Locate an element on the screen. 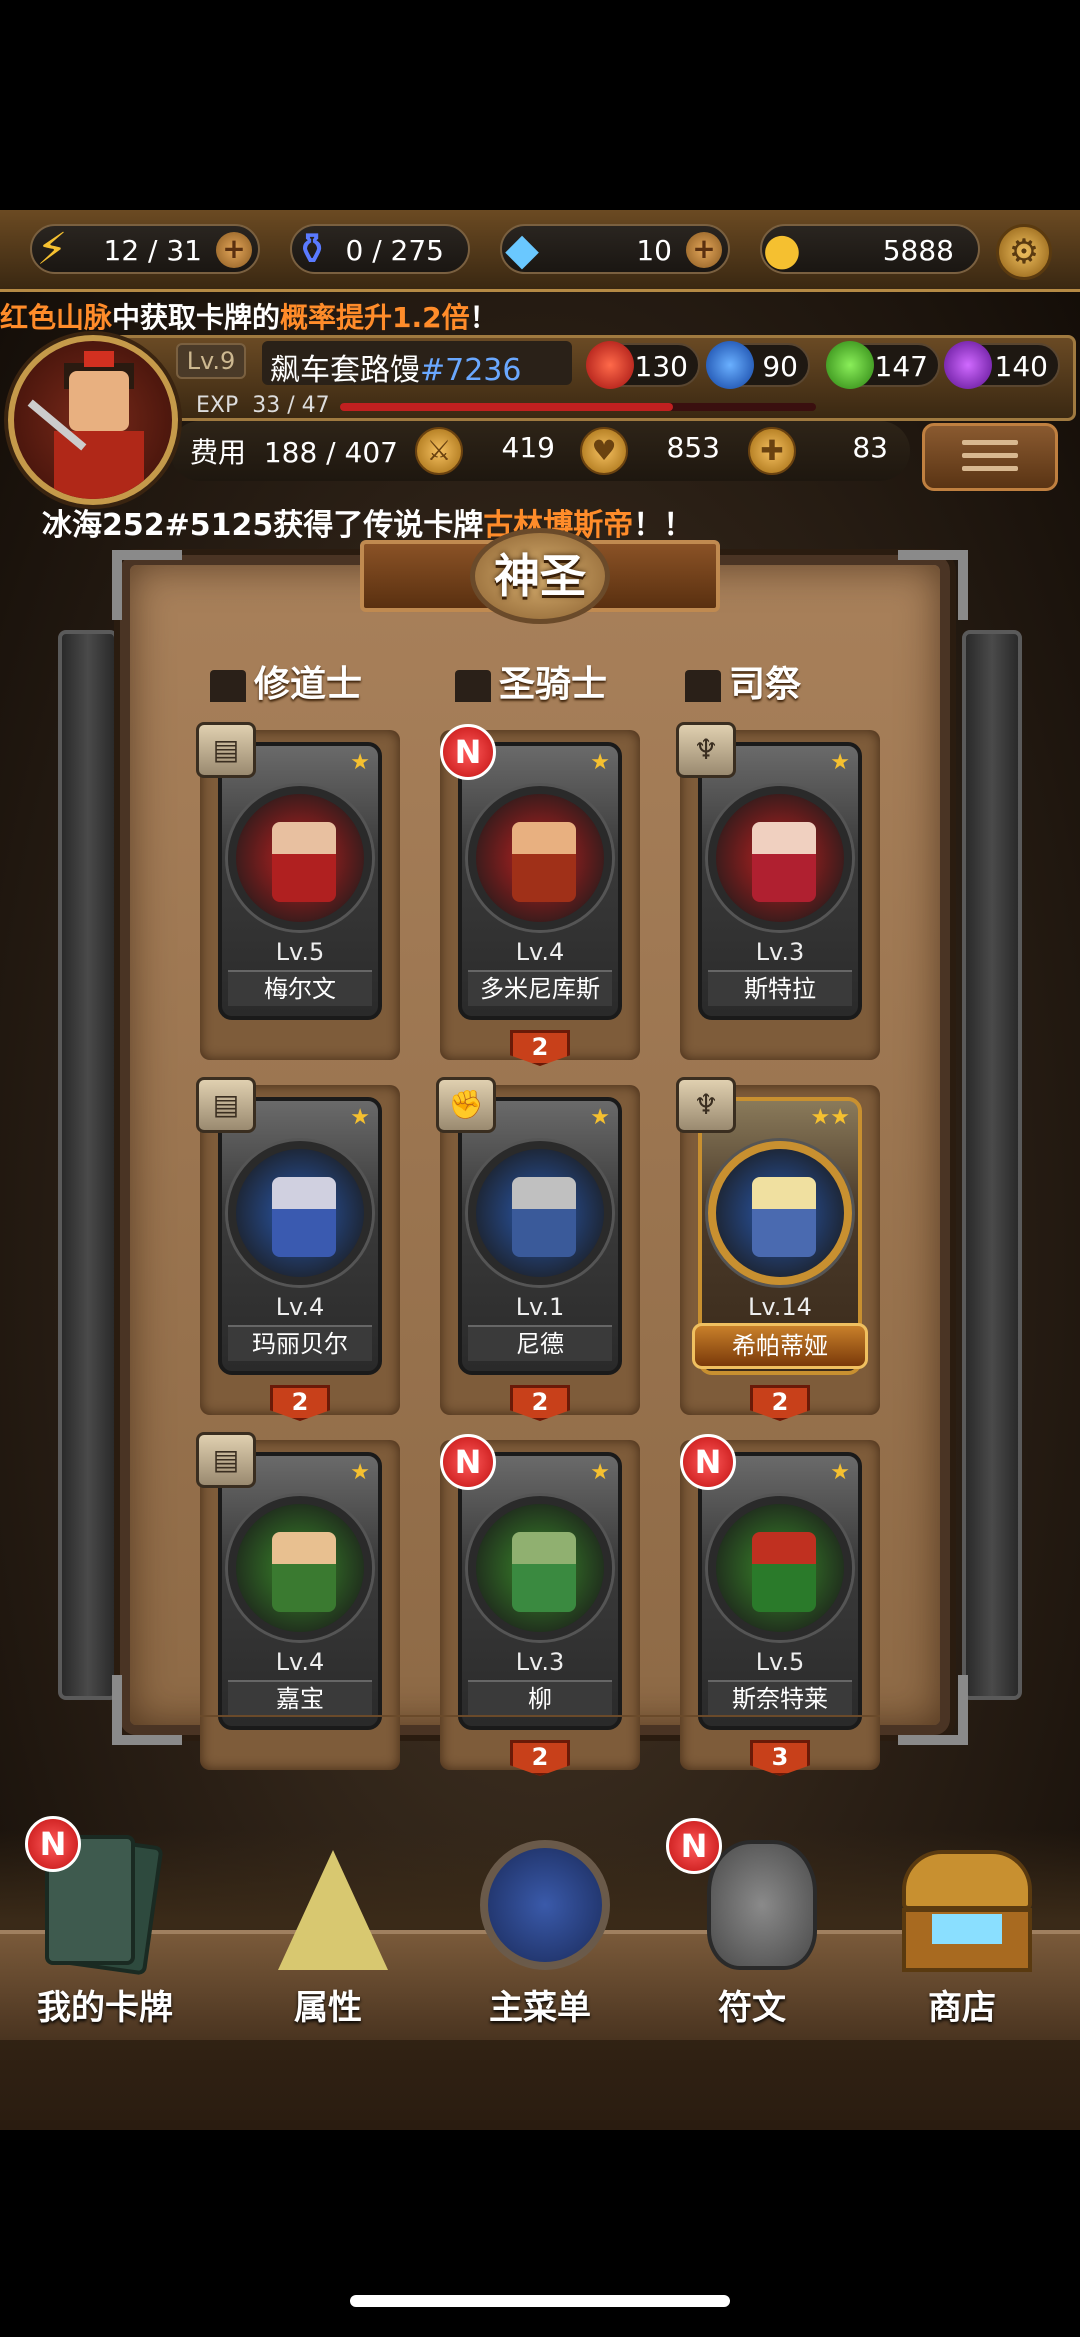 Image resolution: width=1080 pixels, height=2337 pixels. hero-card: ★ Lv.3 斯特拉 is located at coordinates (780, 881).